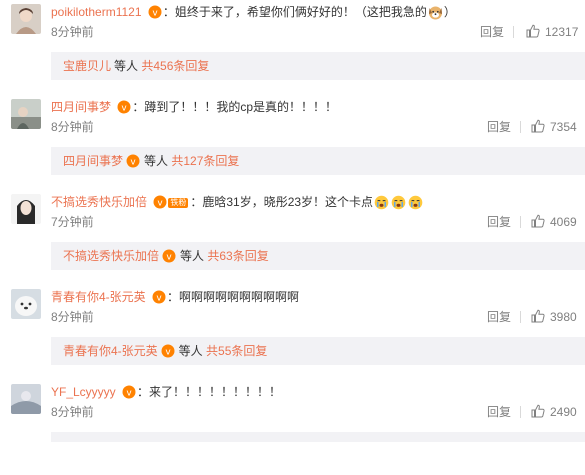 The image size is (585, 475). I want to click on comment-line: YF_Lcyyyyy v ：来了！！！！！！！！！, so click(166, 392).